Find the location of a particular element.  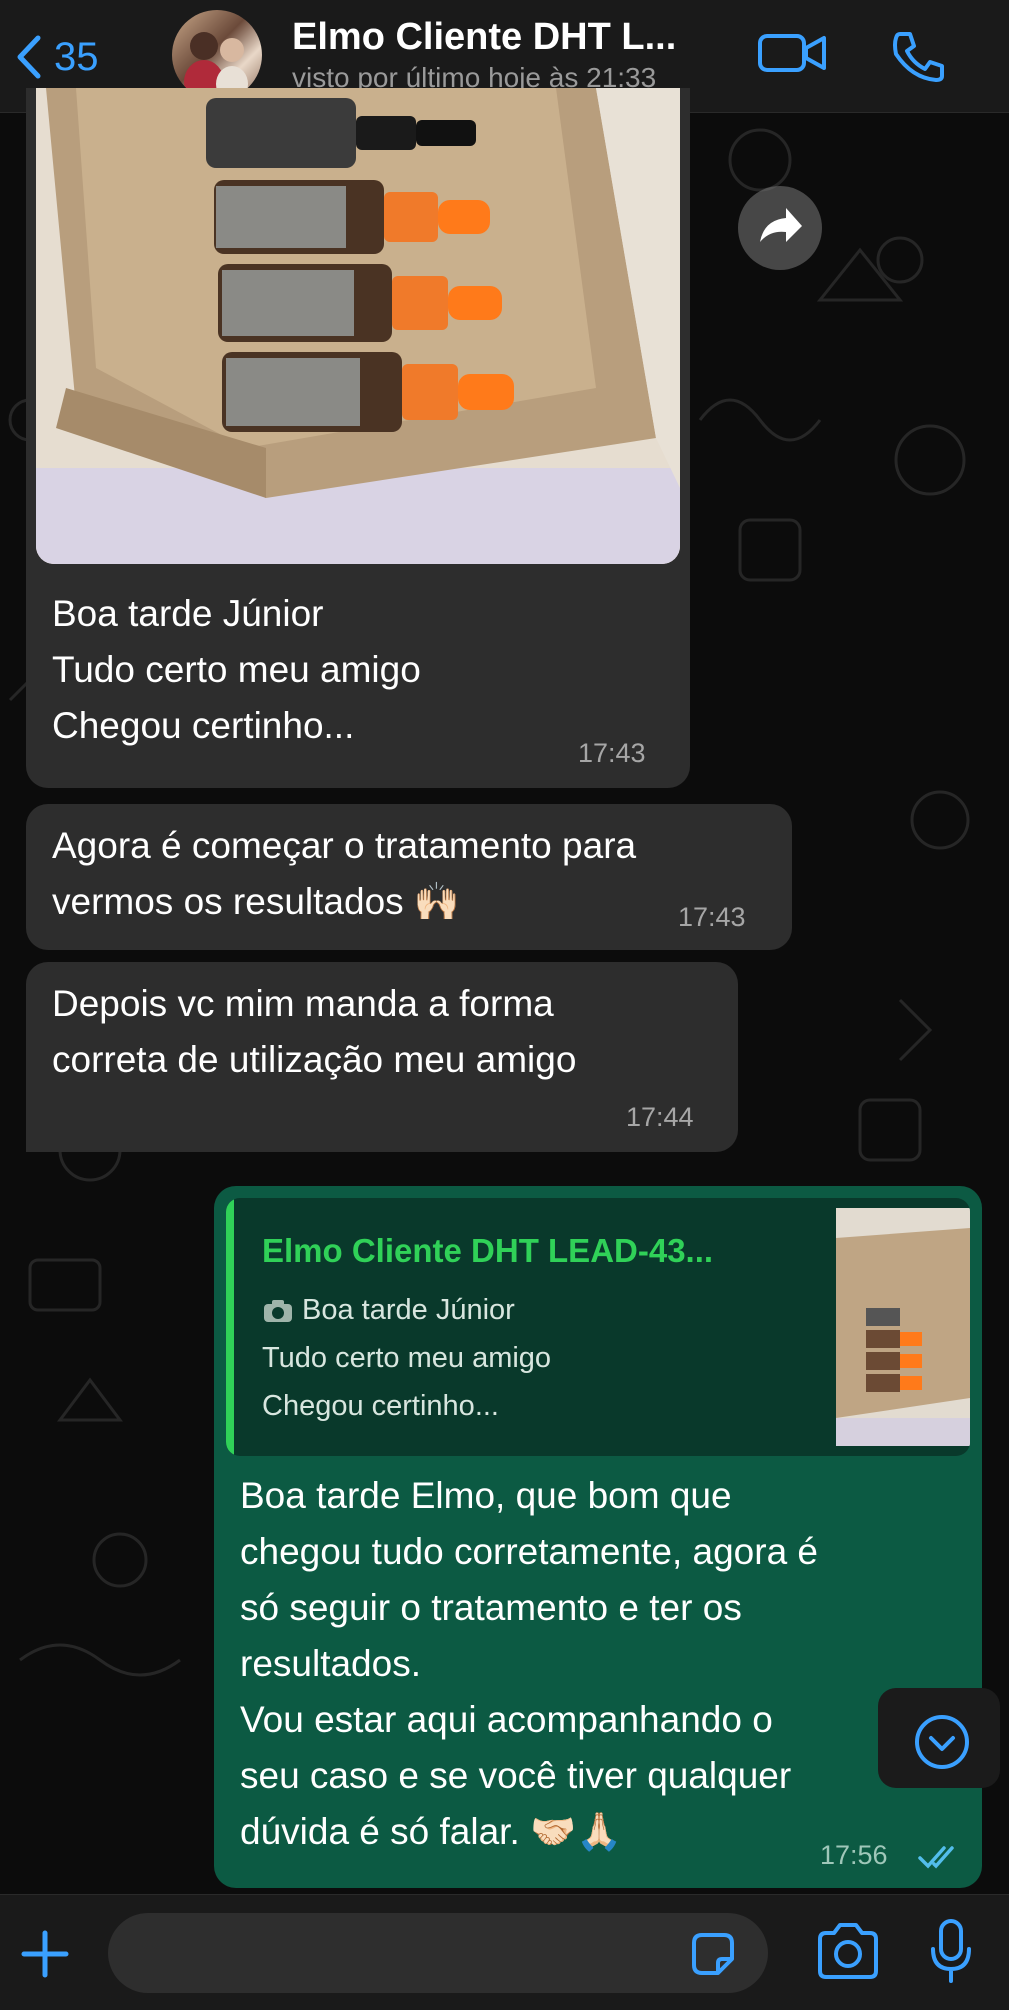

message-text-line: resultados. is located at coordinates (330, 1663).